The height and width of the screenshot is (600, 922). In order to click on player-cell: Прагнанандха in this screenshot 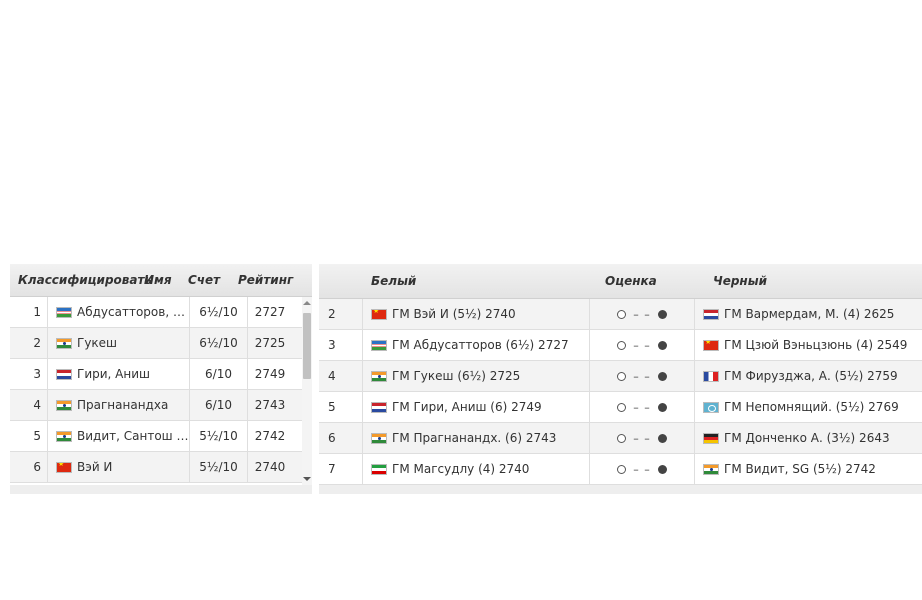, I will do `click(119, 405)`.